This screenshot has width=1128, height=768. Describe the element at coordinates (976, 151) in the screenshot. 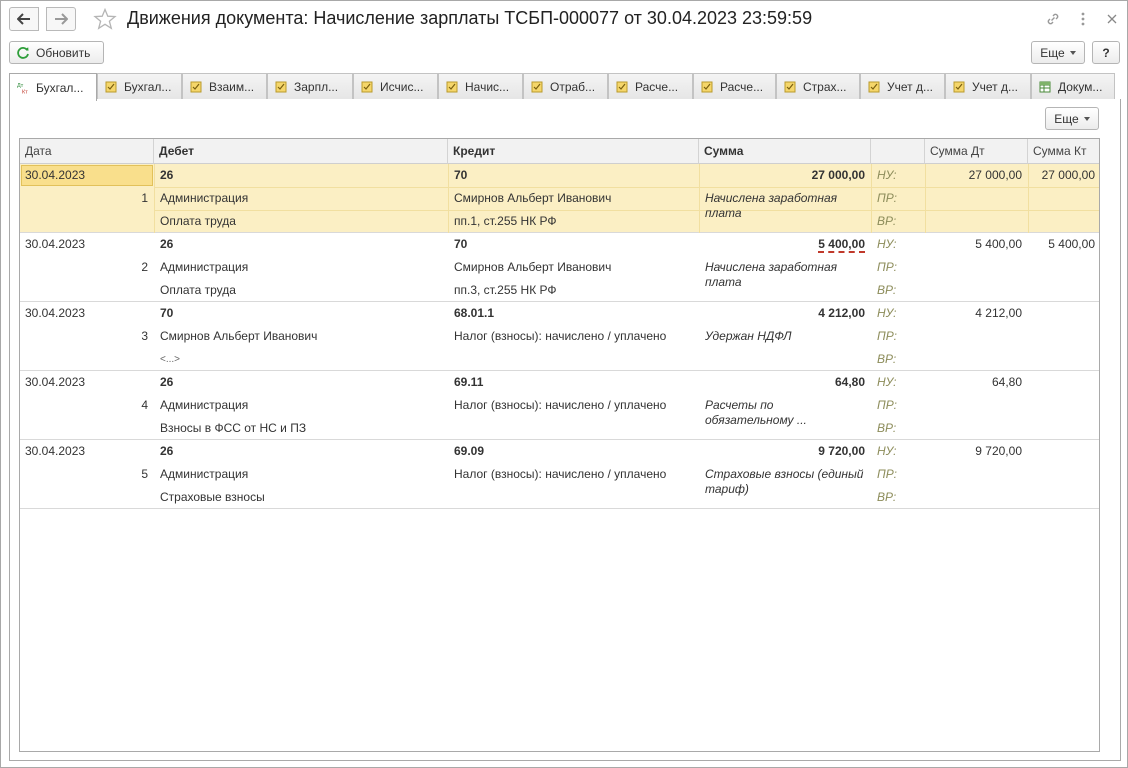

I see `column-header-sum-dt: Сумма Дт` at that location.